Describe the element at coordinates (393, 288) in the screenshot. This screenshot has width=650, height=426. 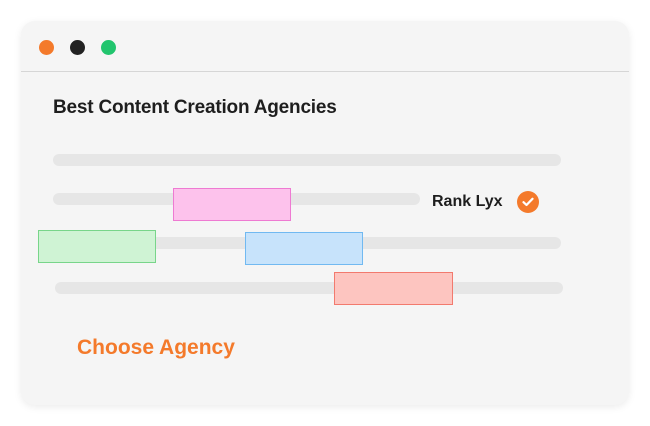
I see `red-agency-block` at that location.